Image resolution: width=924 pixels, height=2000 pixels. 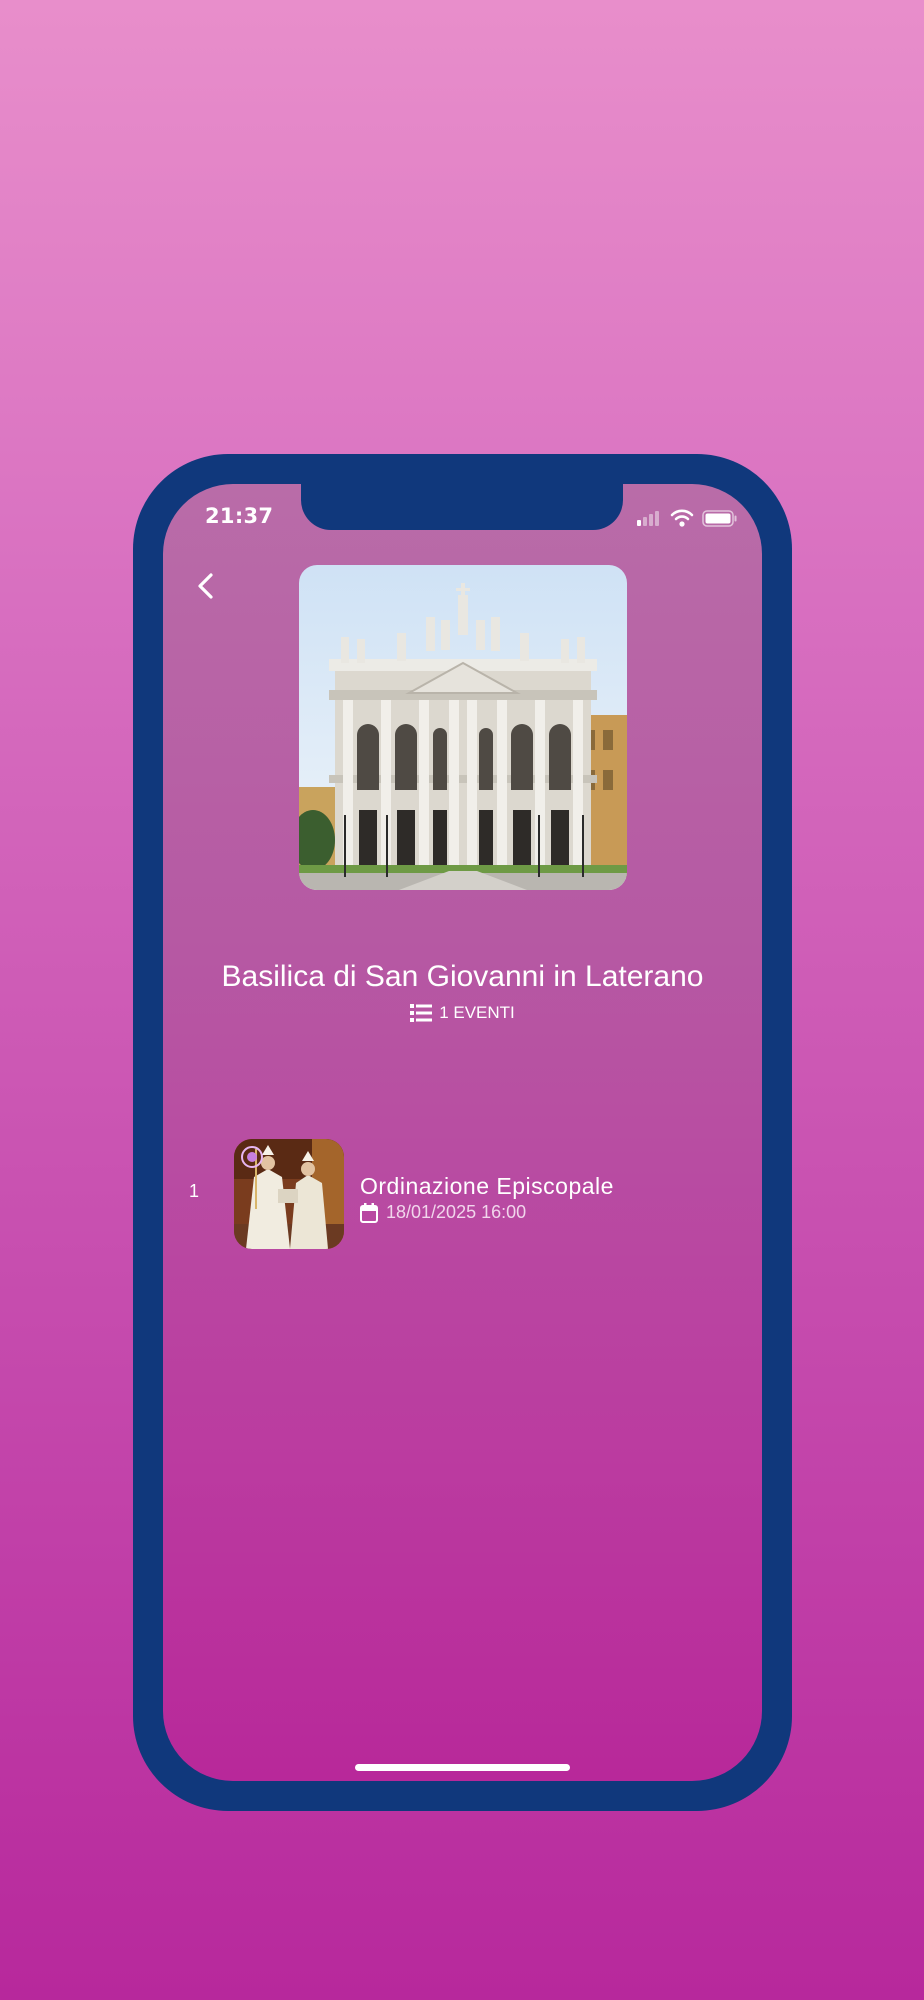 I want to click on events-count: 1 EVENTI, so click(x=462, y=1013).